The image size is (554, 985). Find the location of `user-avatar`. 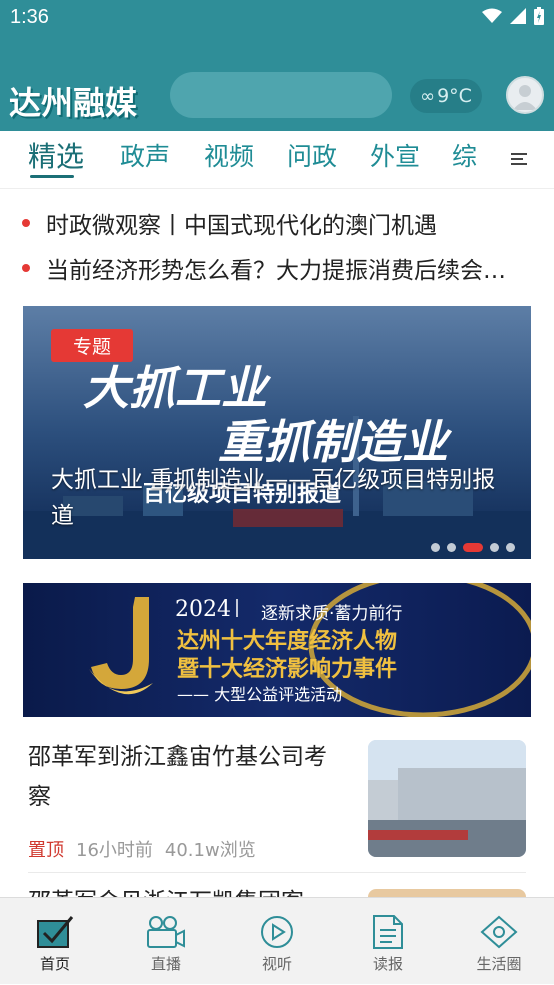

user-avatar is located at coordinates (525, 95).